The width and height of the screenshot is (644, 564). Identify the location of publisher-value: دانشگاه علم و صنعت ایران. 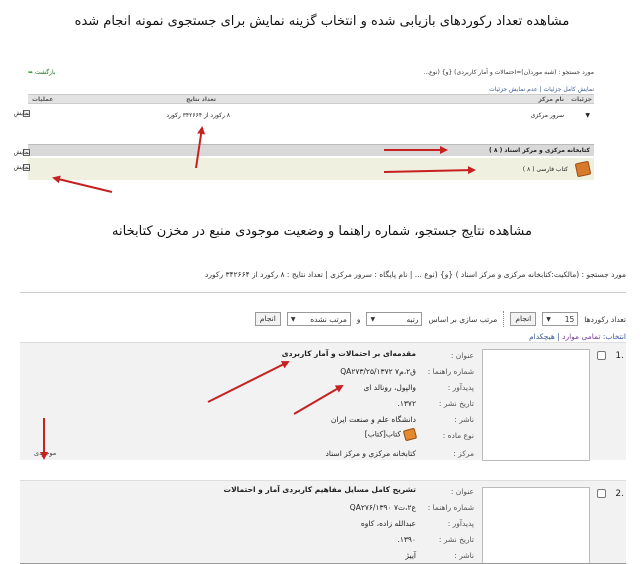
(373, 419).